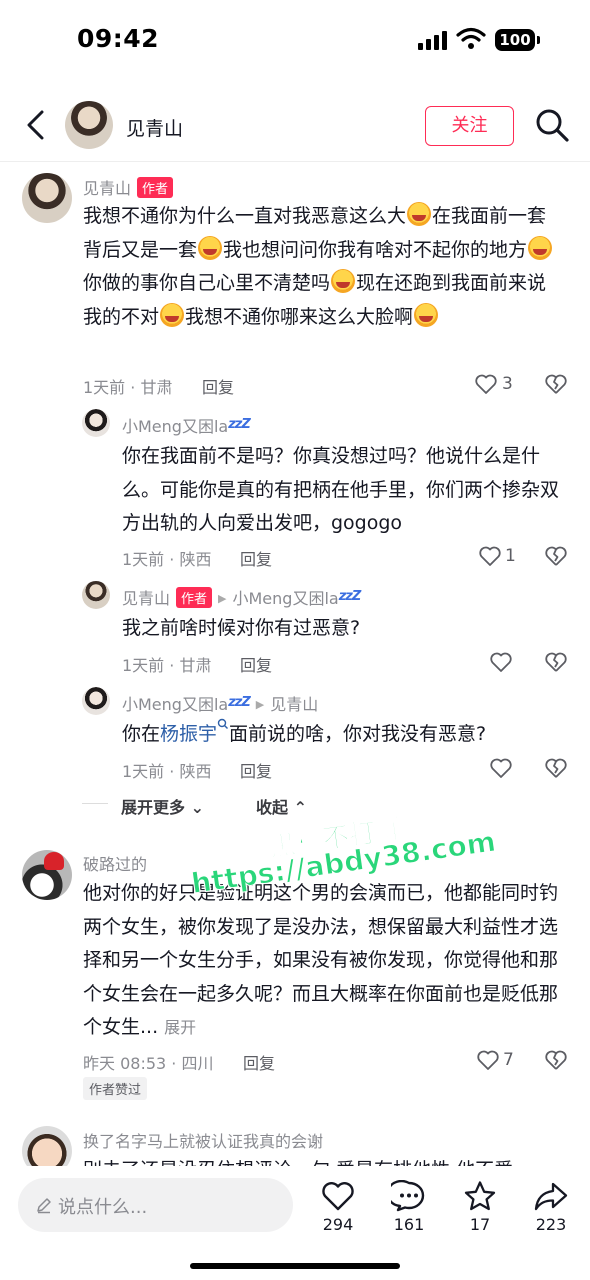 This screenshot has height=1280, width=590. I want to click on like-count: 294, so click(338, 1224).